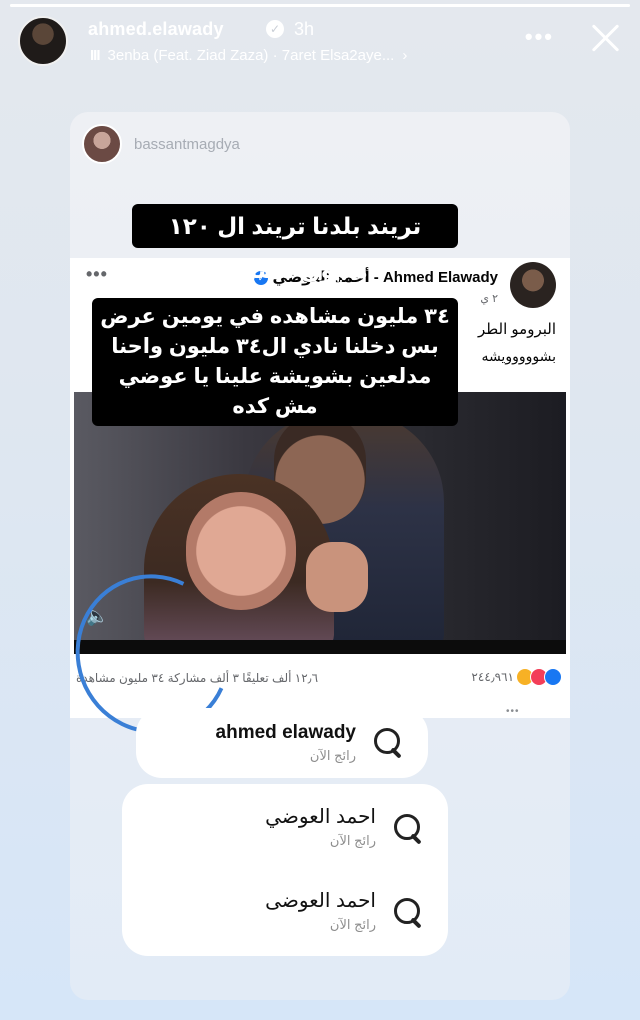 The width and height of the screenshot is (640, 1020). I want to click on fb-footer-dots: •••, so click(513, 711).